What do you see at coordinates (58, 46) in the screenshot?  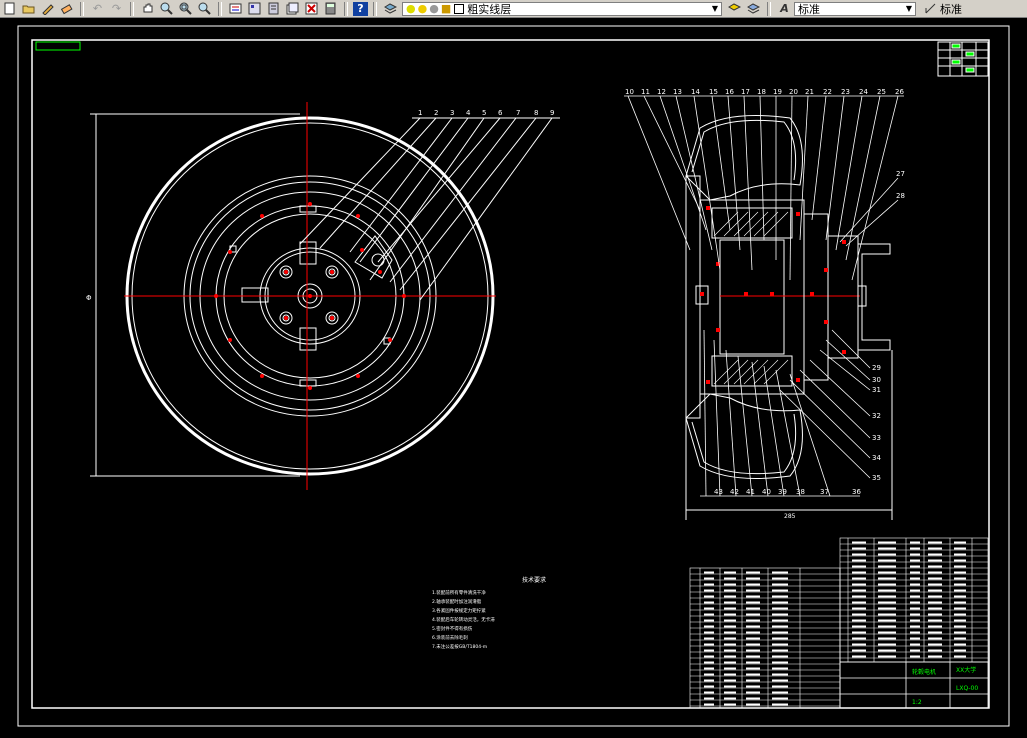 I see `drawing-number-box` at bounding box center [58, 46].